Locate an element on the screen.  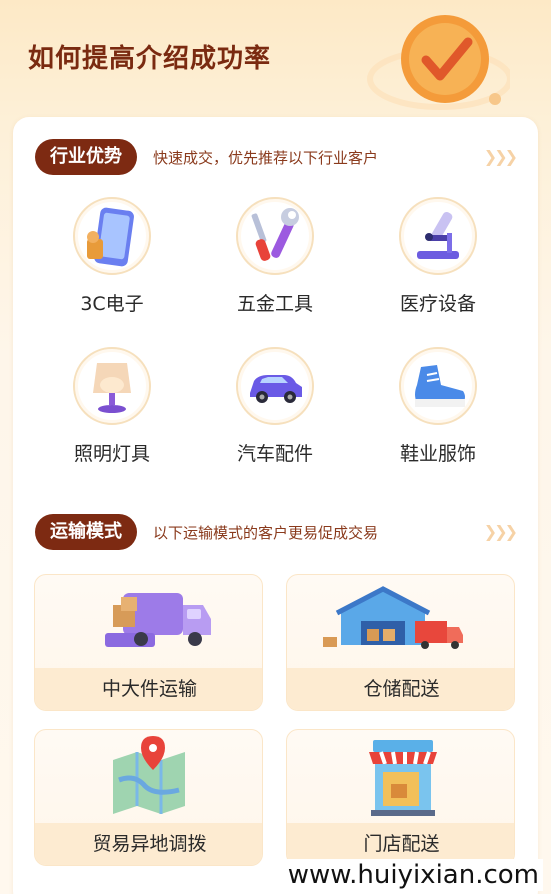
warehouse-icon is located at coordinates (393, 617).